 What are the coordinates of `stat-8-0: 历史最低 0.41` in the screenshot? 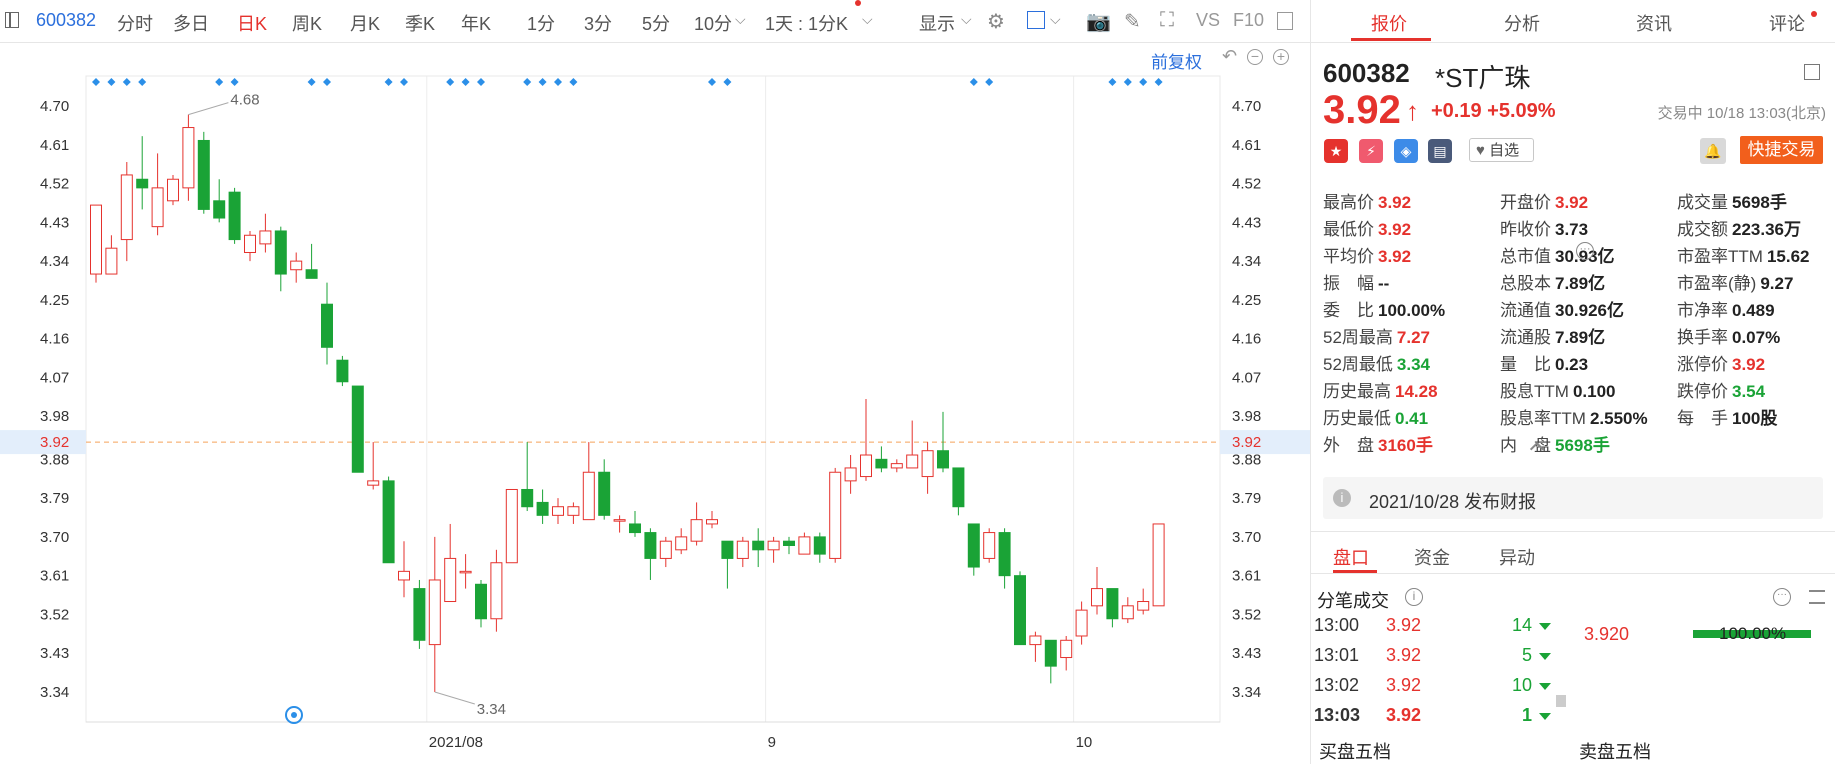 It's located at (1376, 418).